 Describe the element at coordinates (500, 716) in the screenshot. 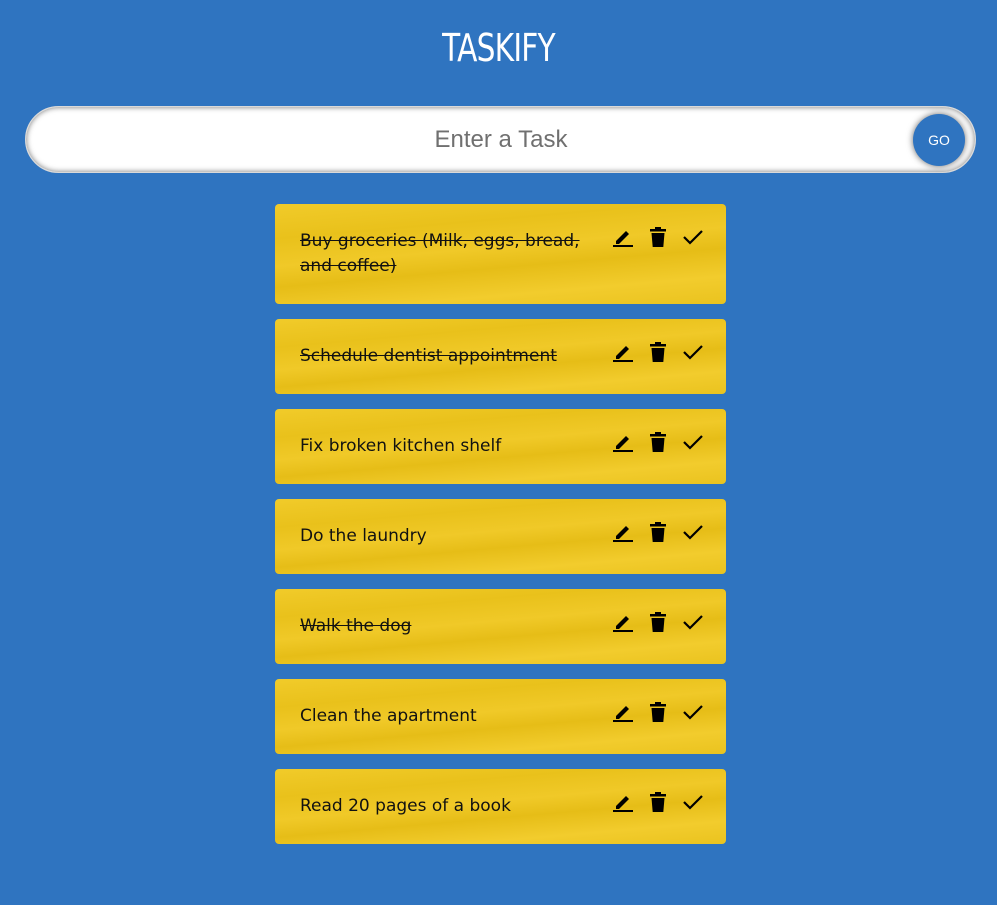

I see `todo-item: Clean the apartment` at that location.